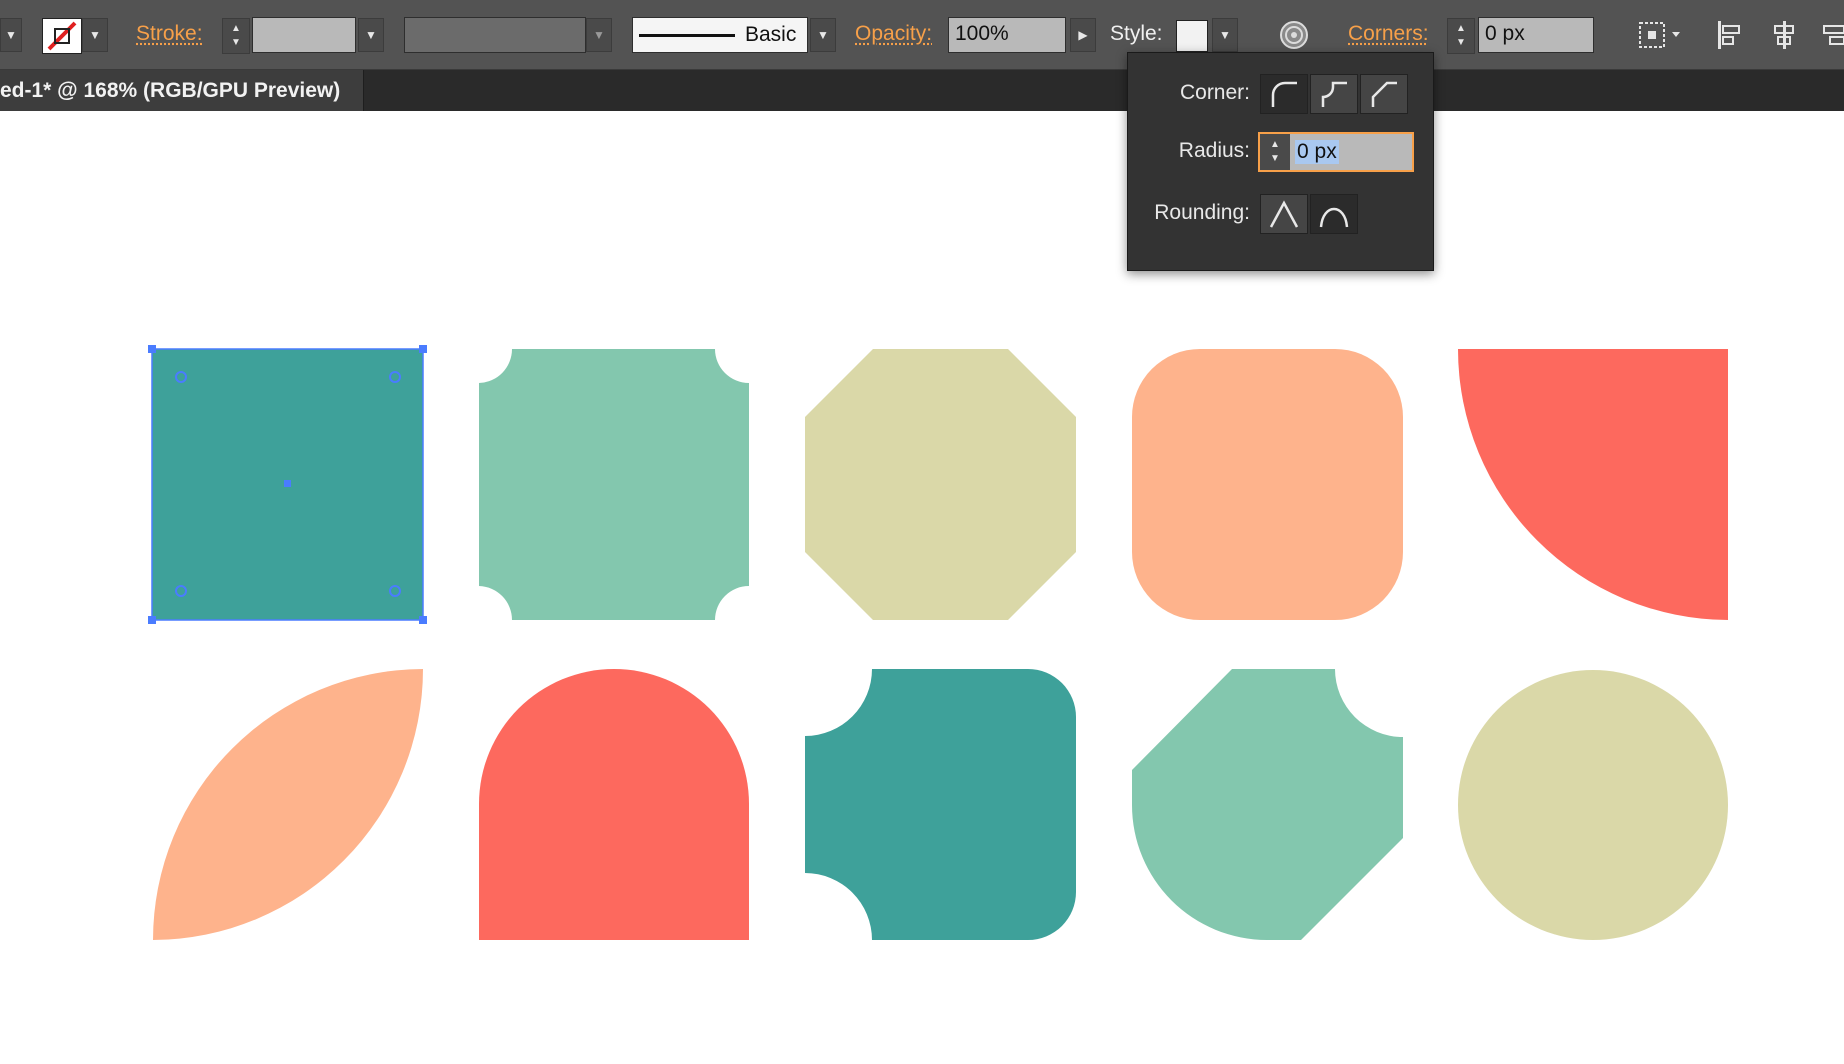 This screenshot has width=1844, height=1064. What do you see at coordinates (152, 620) in the screenshot?
I see `selection-handle-bottom-left` at bounding box center [152, 620].